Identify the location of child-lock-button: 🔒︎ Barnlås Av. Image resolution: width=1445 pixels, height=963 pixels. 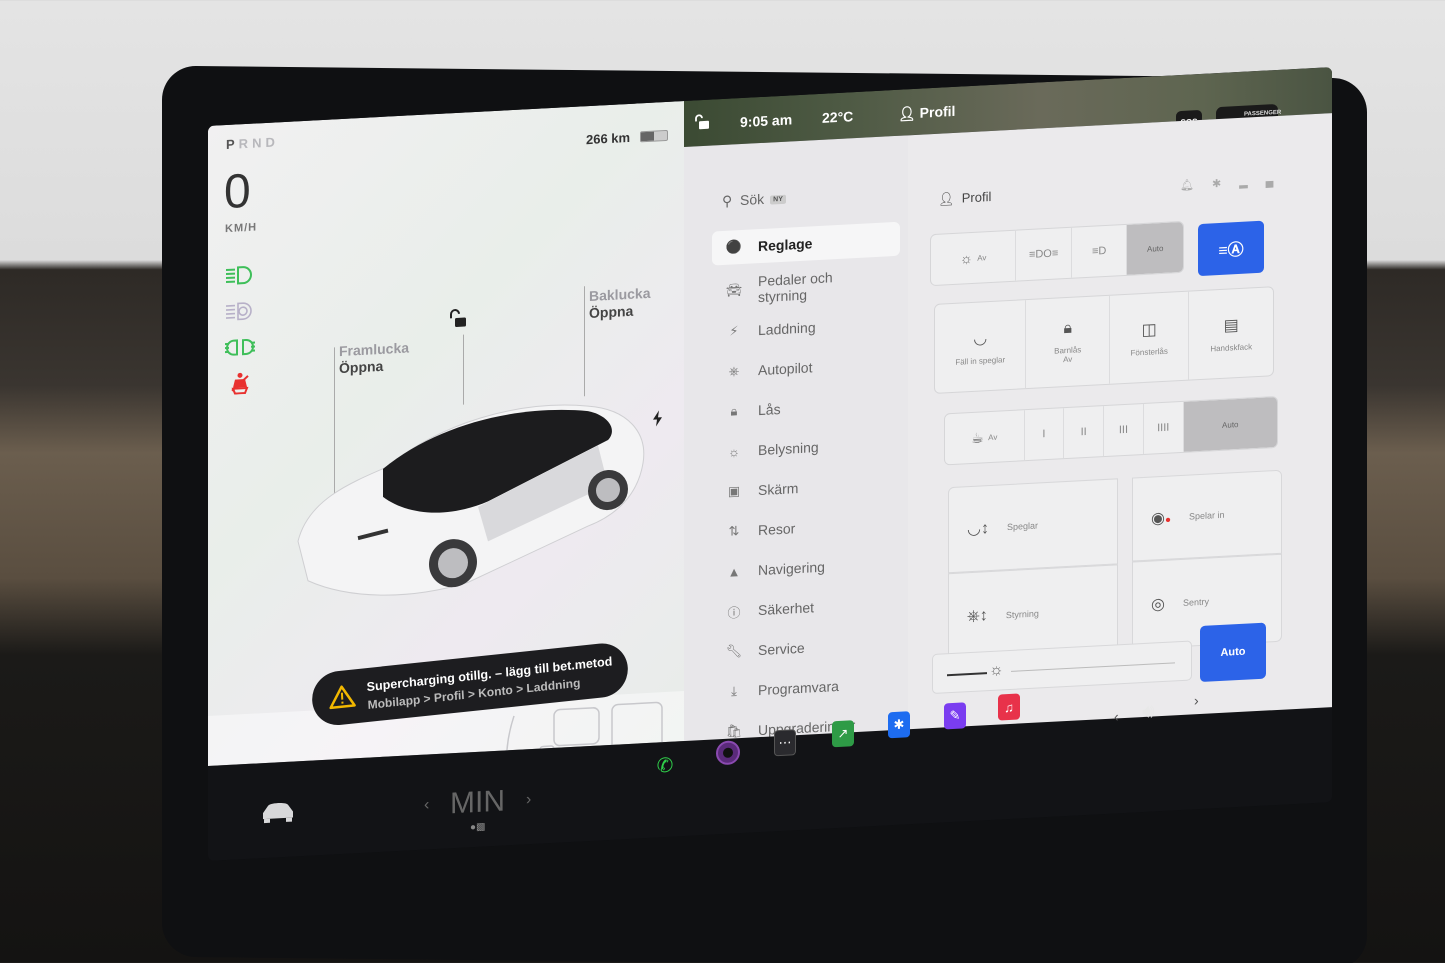
(1068, 342).